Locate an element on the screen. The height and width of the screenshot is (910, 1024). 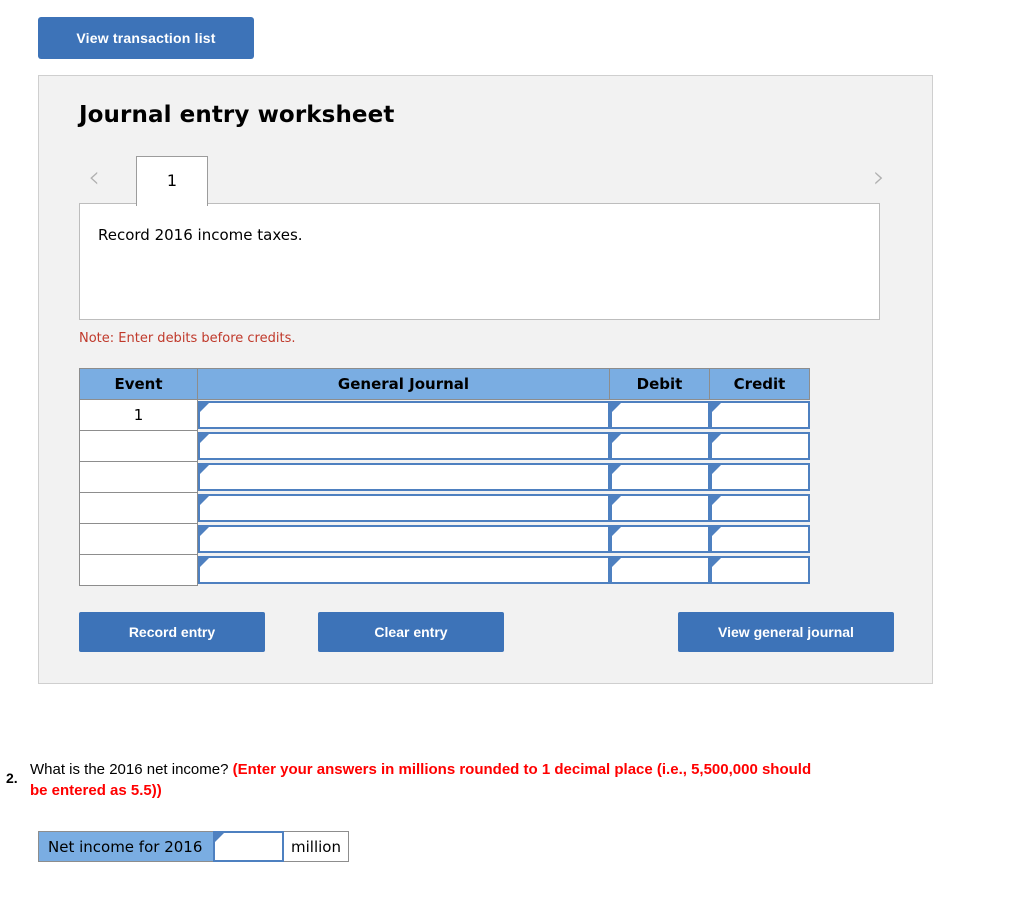
net-income-answer-row: Net income for 2016 million is located at coordinates (193, 846).